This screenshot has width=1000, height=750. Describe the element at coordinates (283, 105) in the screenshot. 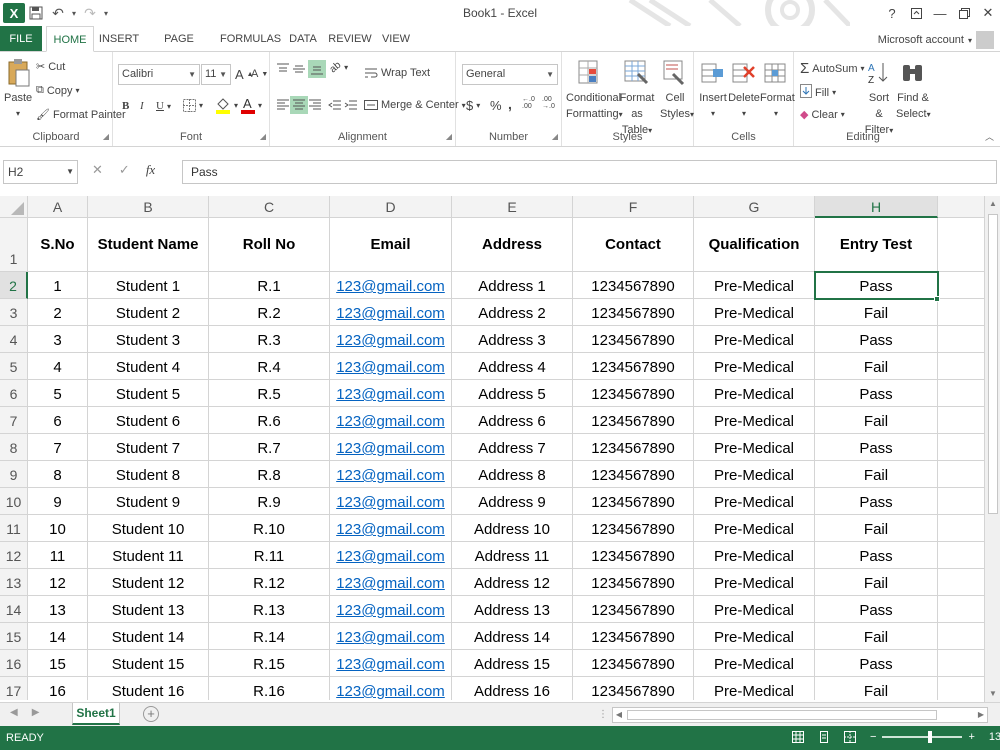

I see `align-left-icon` at that location.